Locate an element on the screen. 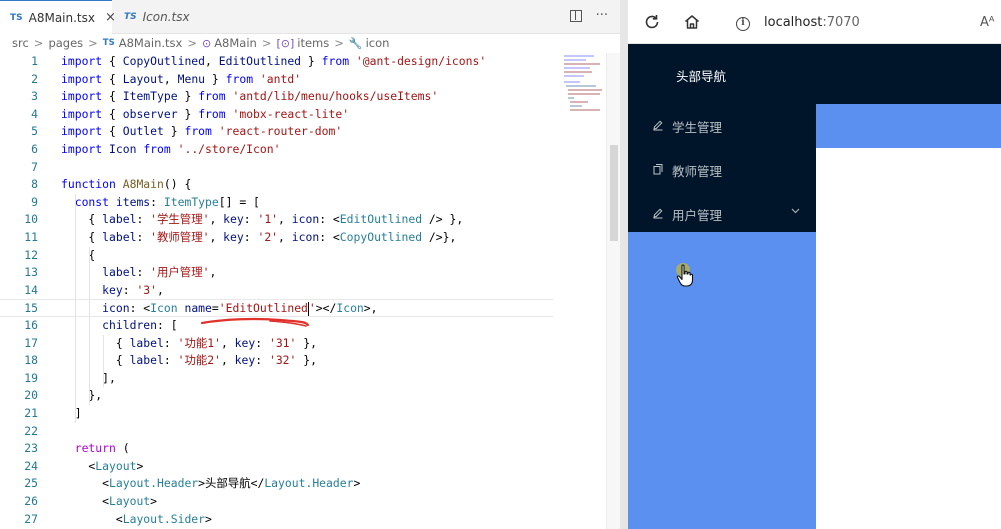  line-number: 14 is located at coordinates (31, 289).